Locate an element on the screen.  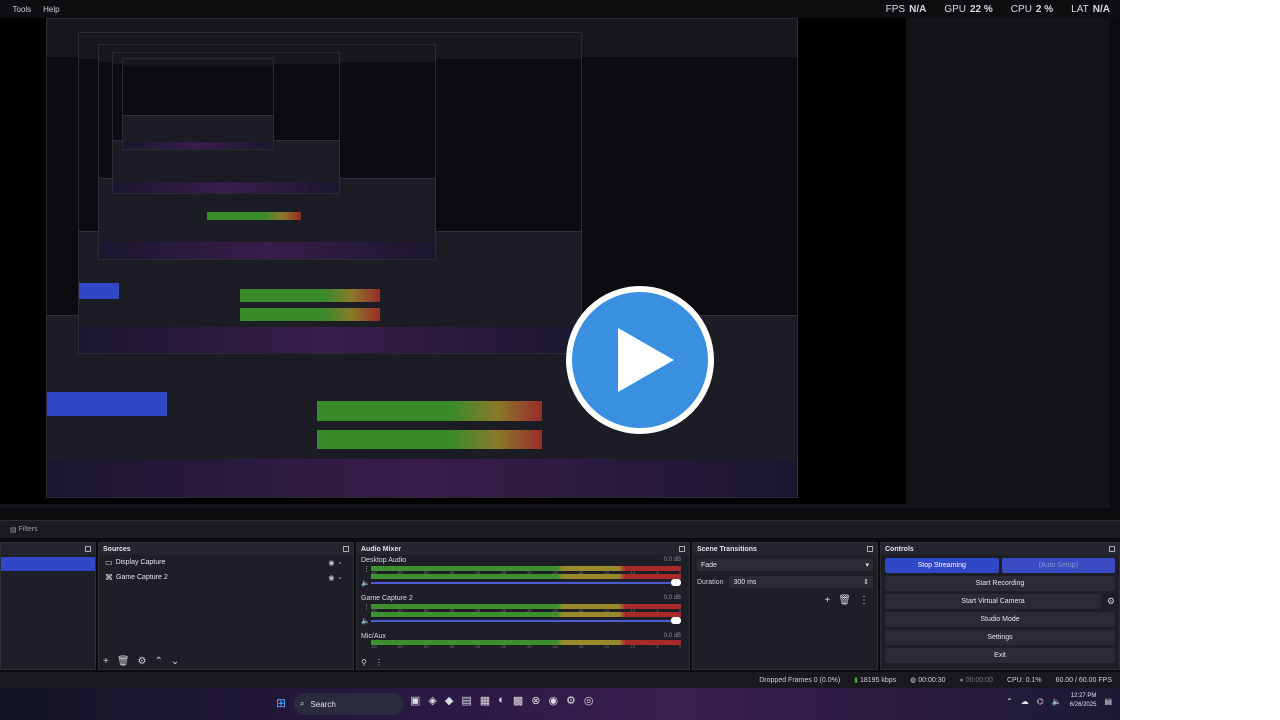
right-white-strip is located at coordinates (1200, 360).